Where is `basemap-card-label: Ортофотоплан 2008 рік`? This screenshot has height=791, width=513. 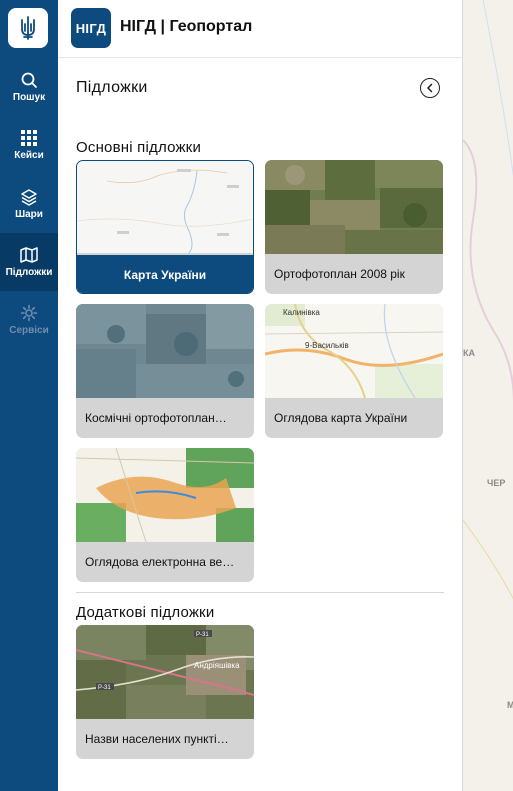 basemap-card-label: Ортофотоплан 2008 рік is located at coordinates (339, 274).